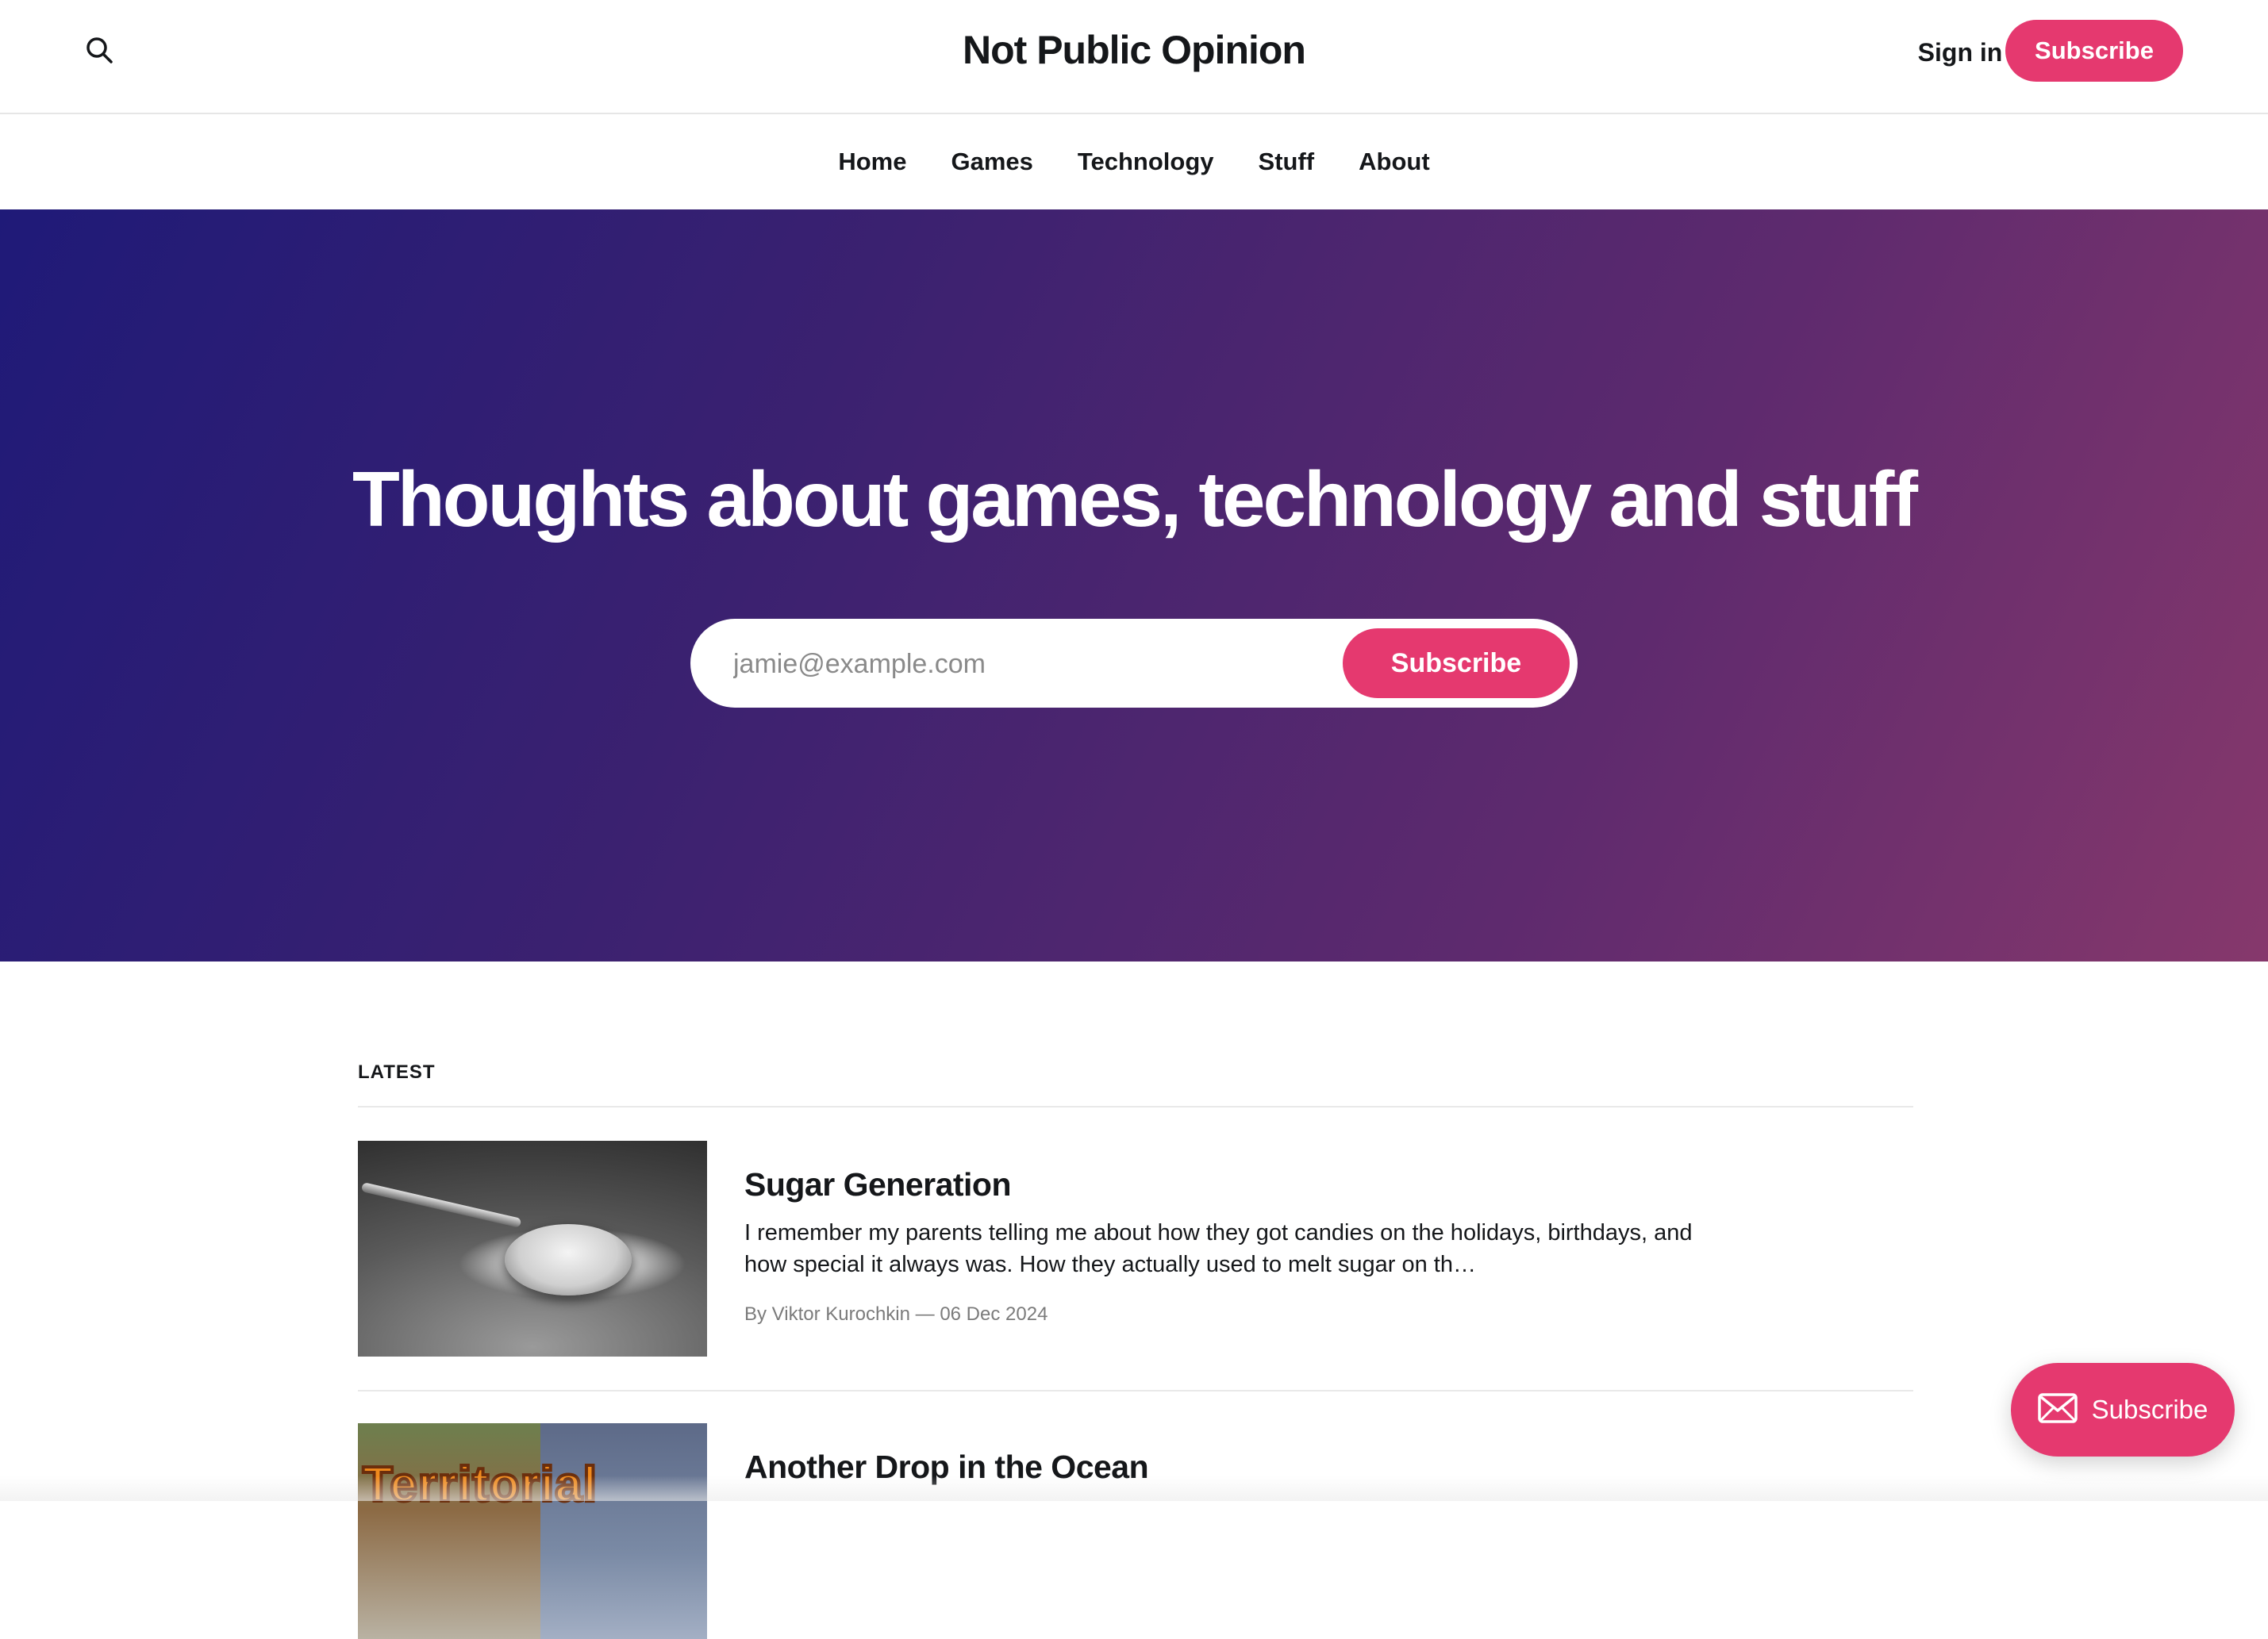 Image resolution: width=2268 pixels, height=1639 pixels. What do you see at coordinates (532, 1249) in the screenshot?
I see `post-thumbnail` at bounding box center [532, 1249].